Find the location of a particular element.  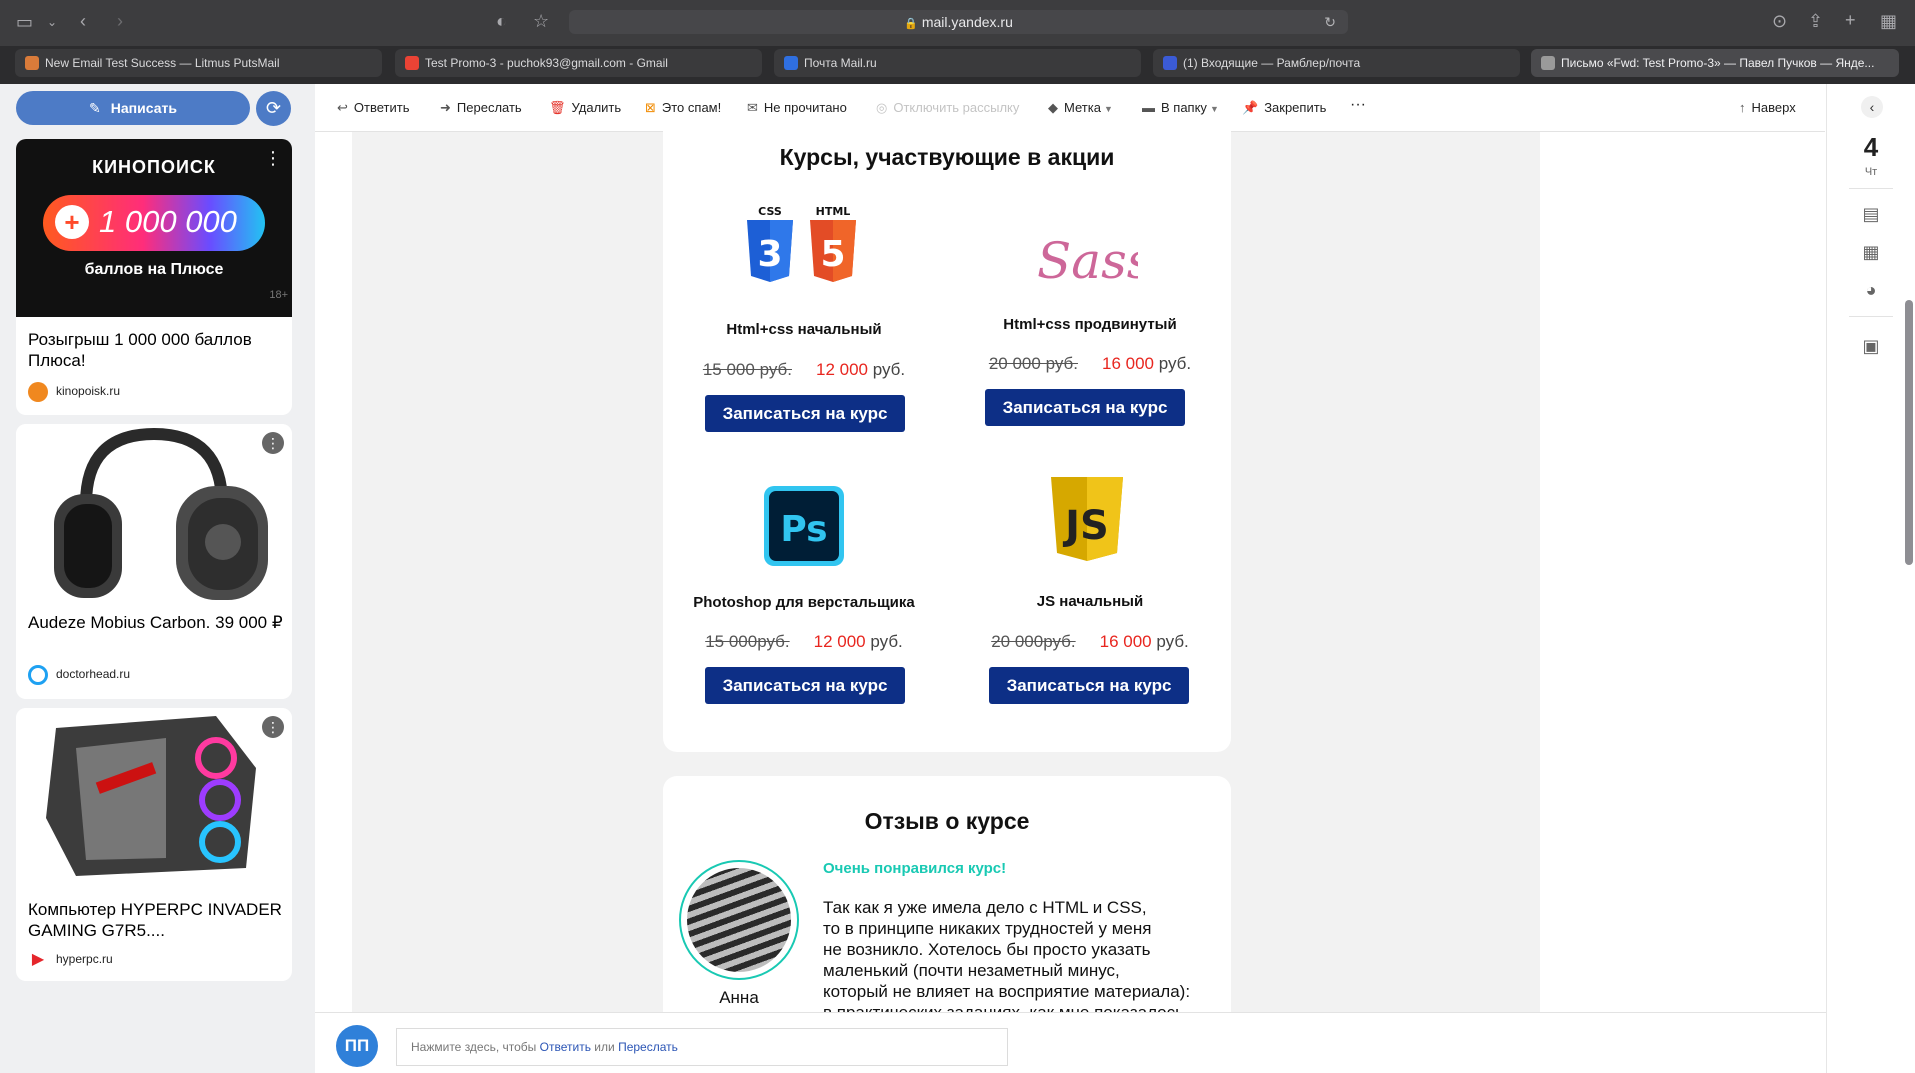

address-bar: 🔒 mail.yandex.ru ↻ is located at coordinates (958, 22).